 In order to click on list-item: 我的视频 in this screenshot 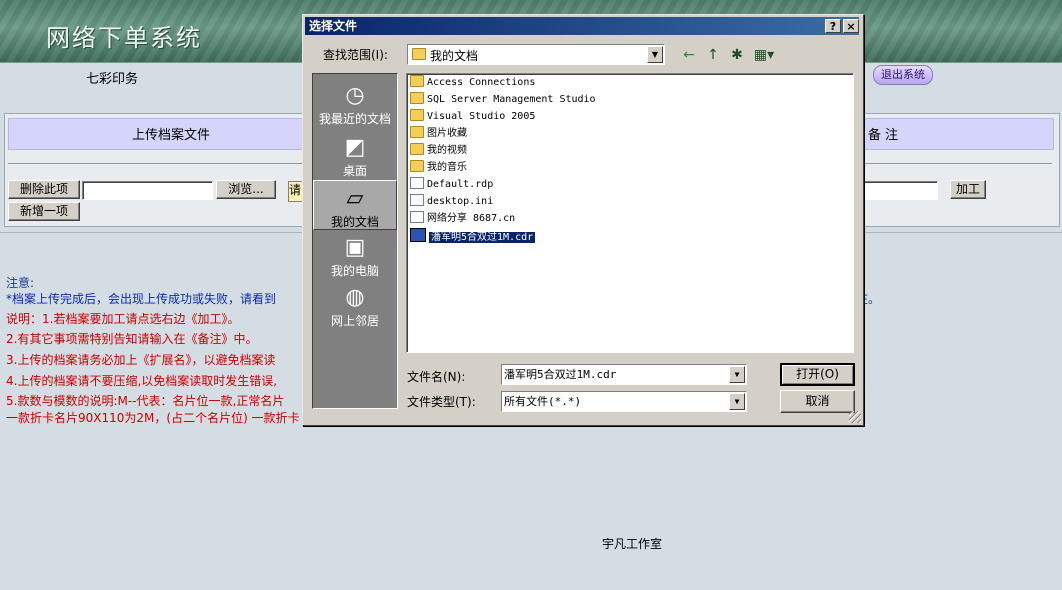, I will do `click(438, 151)`.